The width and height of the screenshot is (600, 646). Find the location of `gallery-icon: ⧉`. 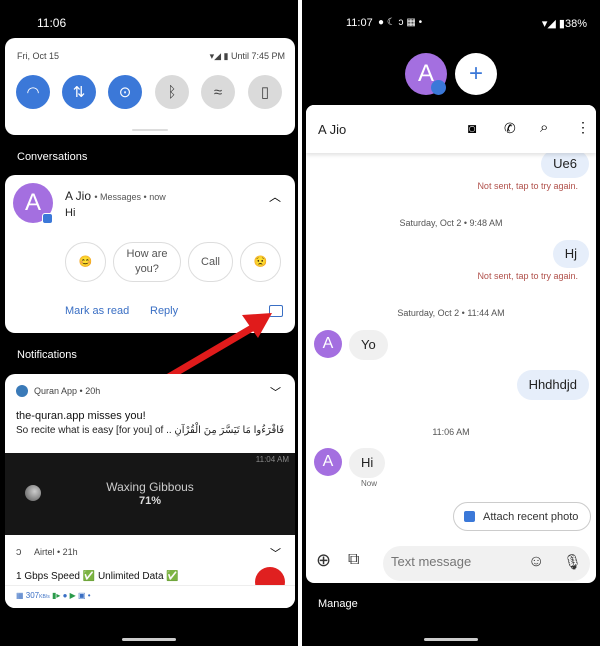

gallery-icon: ⧉ is located at coordinates (353, 560).